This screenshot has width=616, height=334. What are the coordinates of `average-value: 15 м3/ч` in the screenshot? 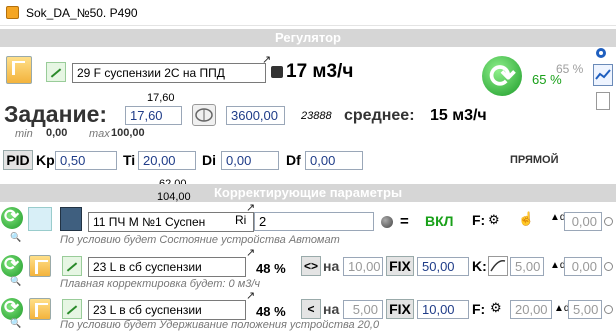 It's located at (458, 115).